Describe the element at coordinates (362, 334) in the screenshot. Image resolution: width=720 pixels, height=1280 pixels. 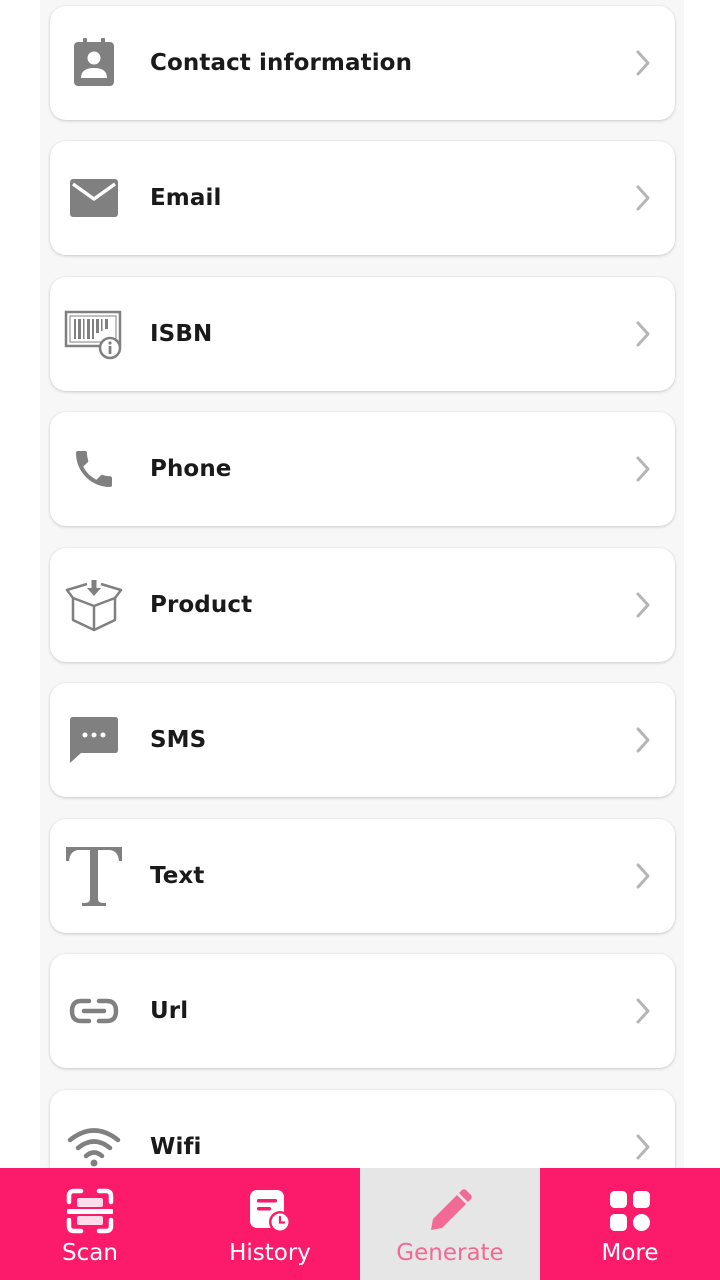
I see `list-item-isbn: ISBN` at that location.